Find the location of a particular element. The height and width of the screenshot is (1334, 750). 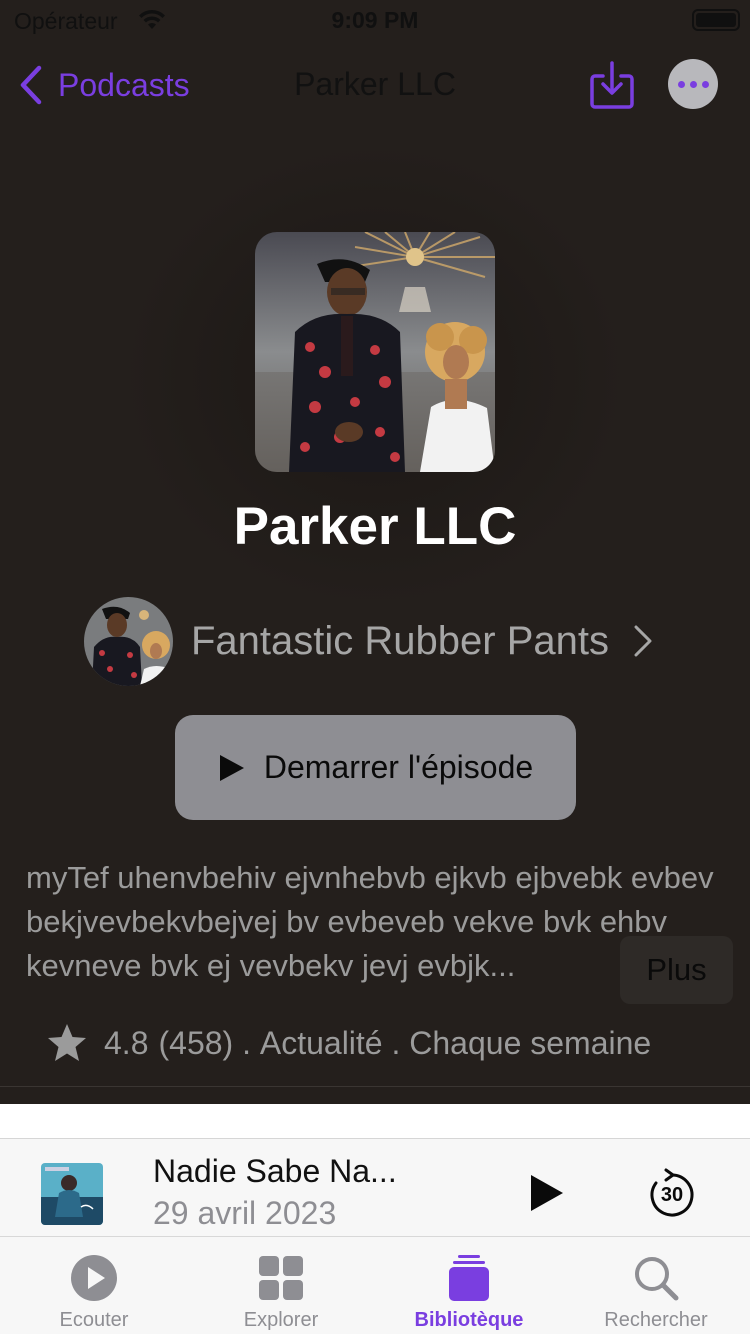

battery-icon is located at coordinates (716, 20).